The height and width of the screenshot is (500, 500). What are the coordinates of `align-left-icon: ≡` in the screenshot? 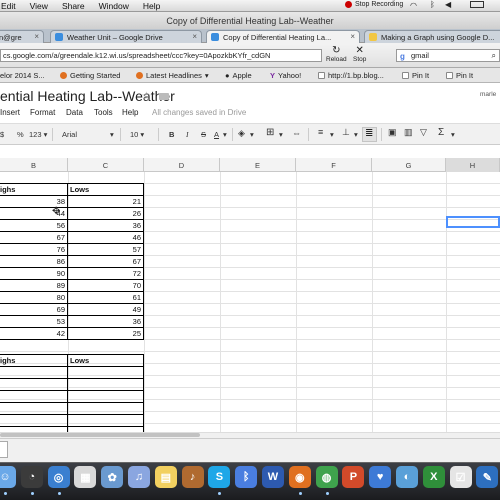 It's located at (320, 132).